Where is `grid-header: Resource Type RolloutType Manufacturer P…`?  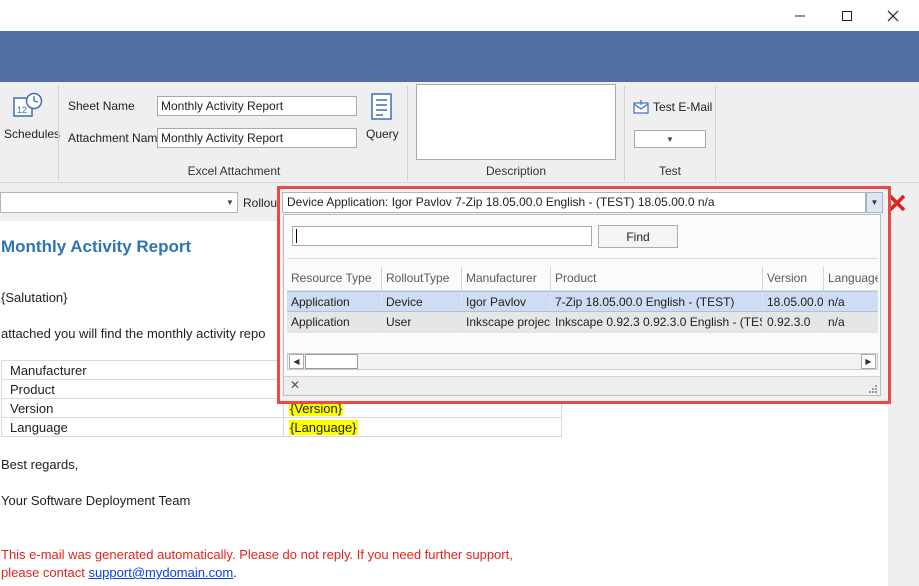 grid-header: Resource Type RolloutType Manufacturer P… is located at coordinates (582, 279).